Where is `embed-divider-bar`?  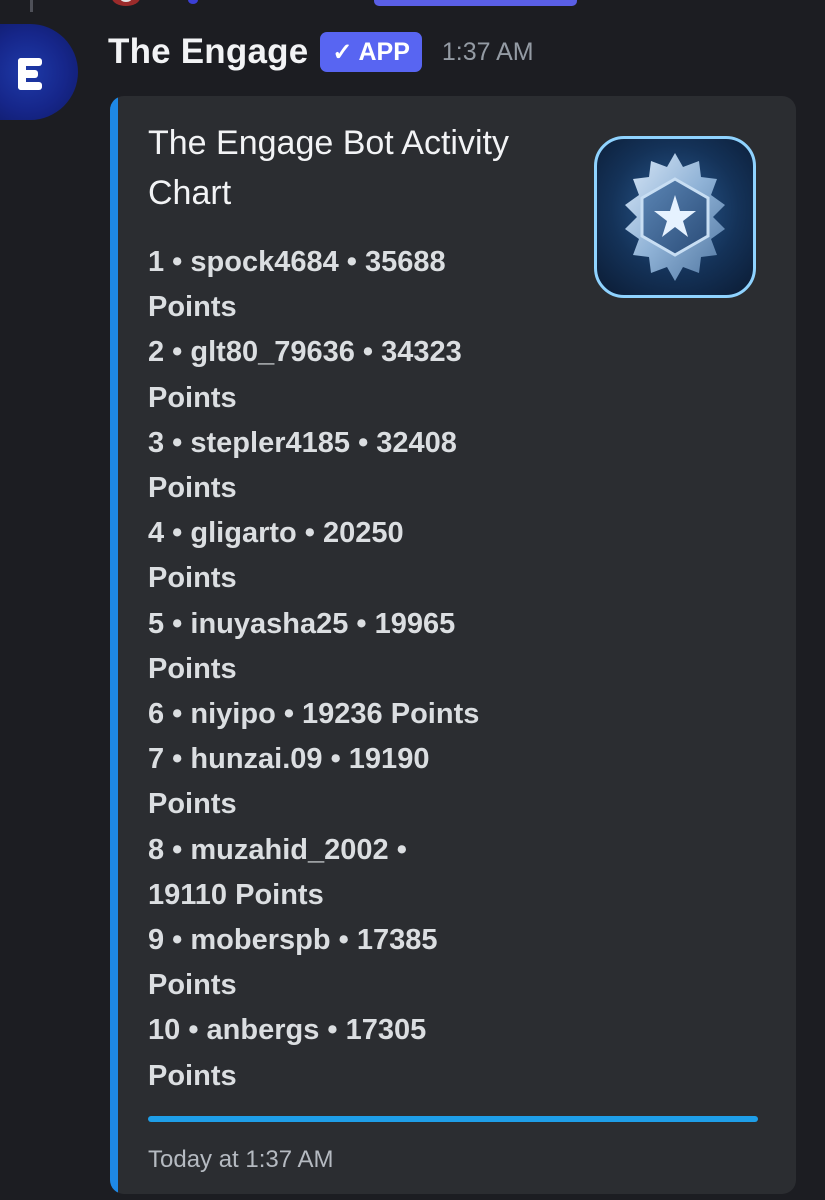
embed-divider-bar is located at coordinates (453, 1119).